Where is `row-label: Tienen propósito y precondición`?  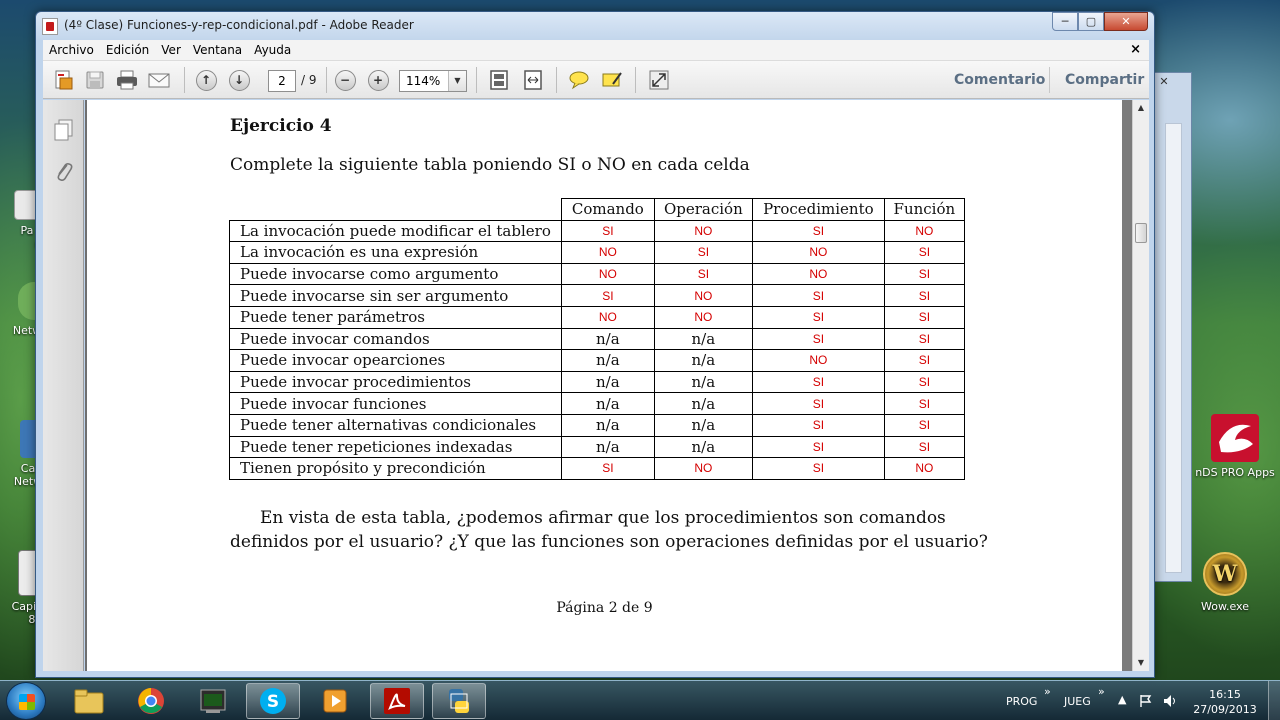
row-label: Tienen propósito y precondición is located at coordinates (395, 468).